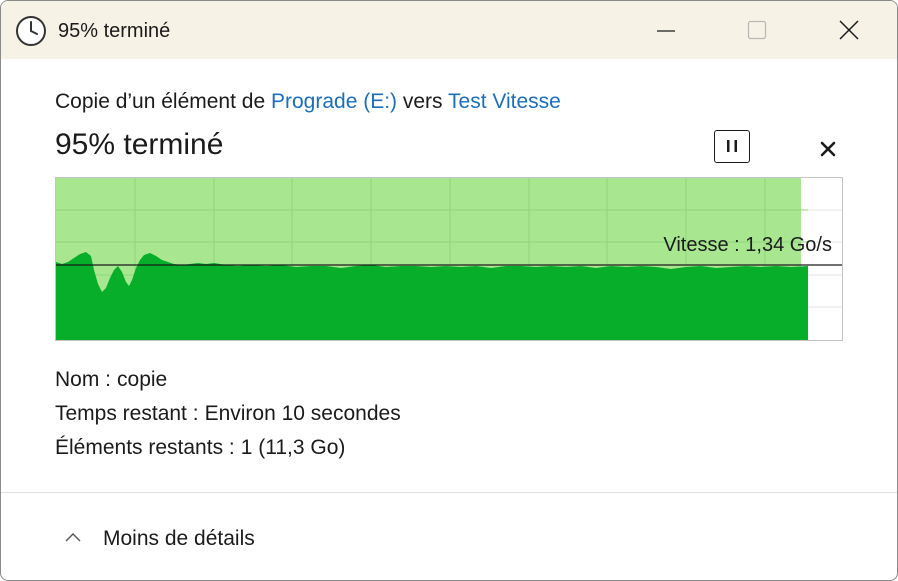 The width and height of the screenshot is (898, 581). I want to click on less-details-label: Moins de détails, so click(179, 538).